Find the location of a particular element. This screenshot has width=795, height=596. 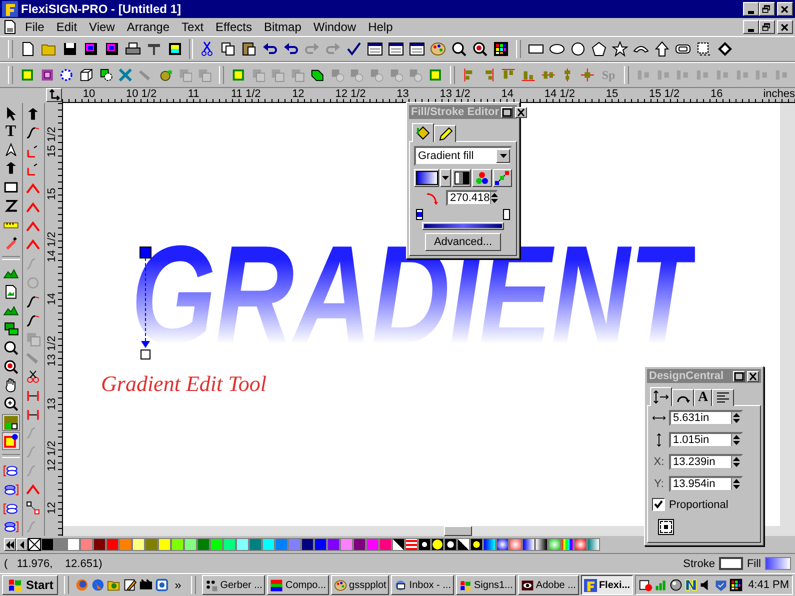

ruler-label: 10 1/2 is located at coordinates (141, 94).